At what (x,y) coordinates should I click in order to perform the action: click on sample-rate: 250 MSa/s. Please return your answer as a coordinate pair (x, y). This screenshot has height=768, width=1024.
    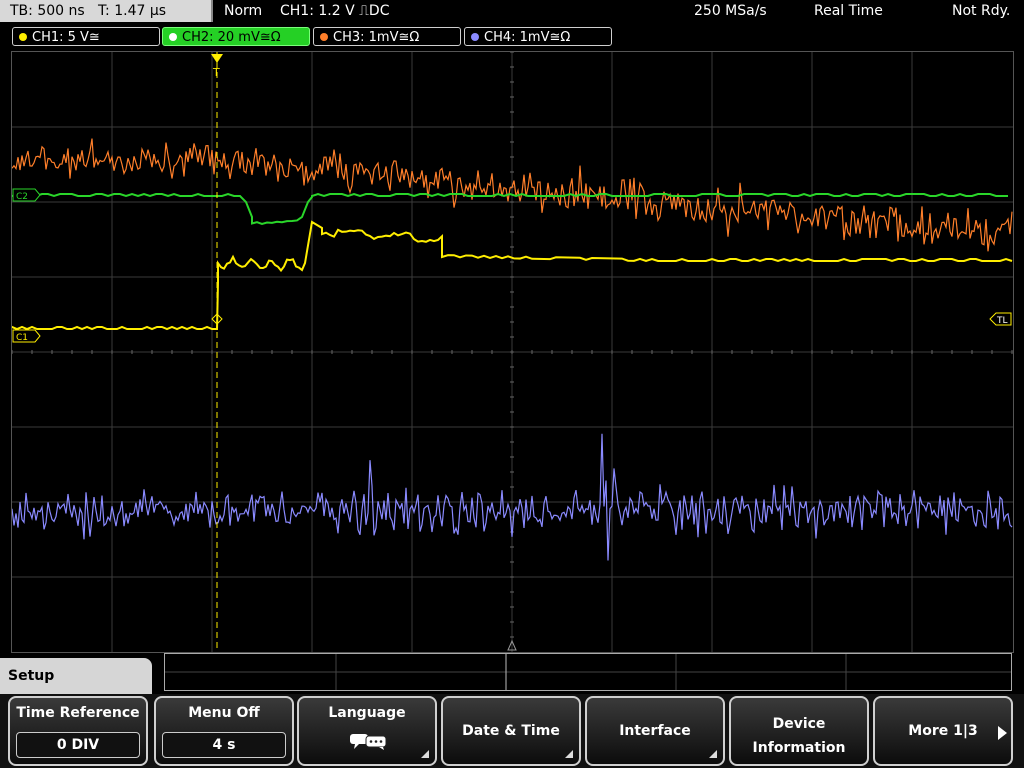
    Looking at the image, I should click on (730, 11).